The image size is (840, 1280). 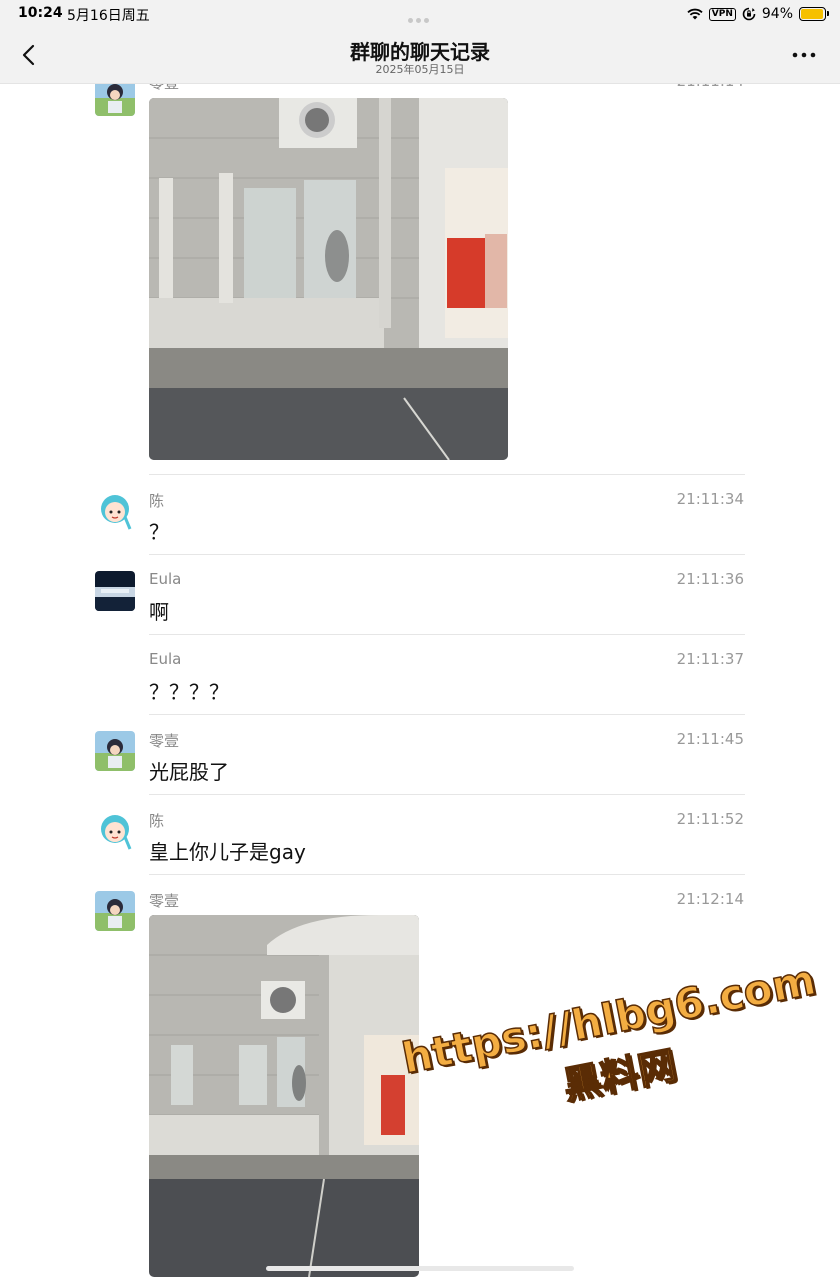 I want to click on battery-icon, so click(x=814, y=14).